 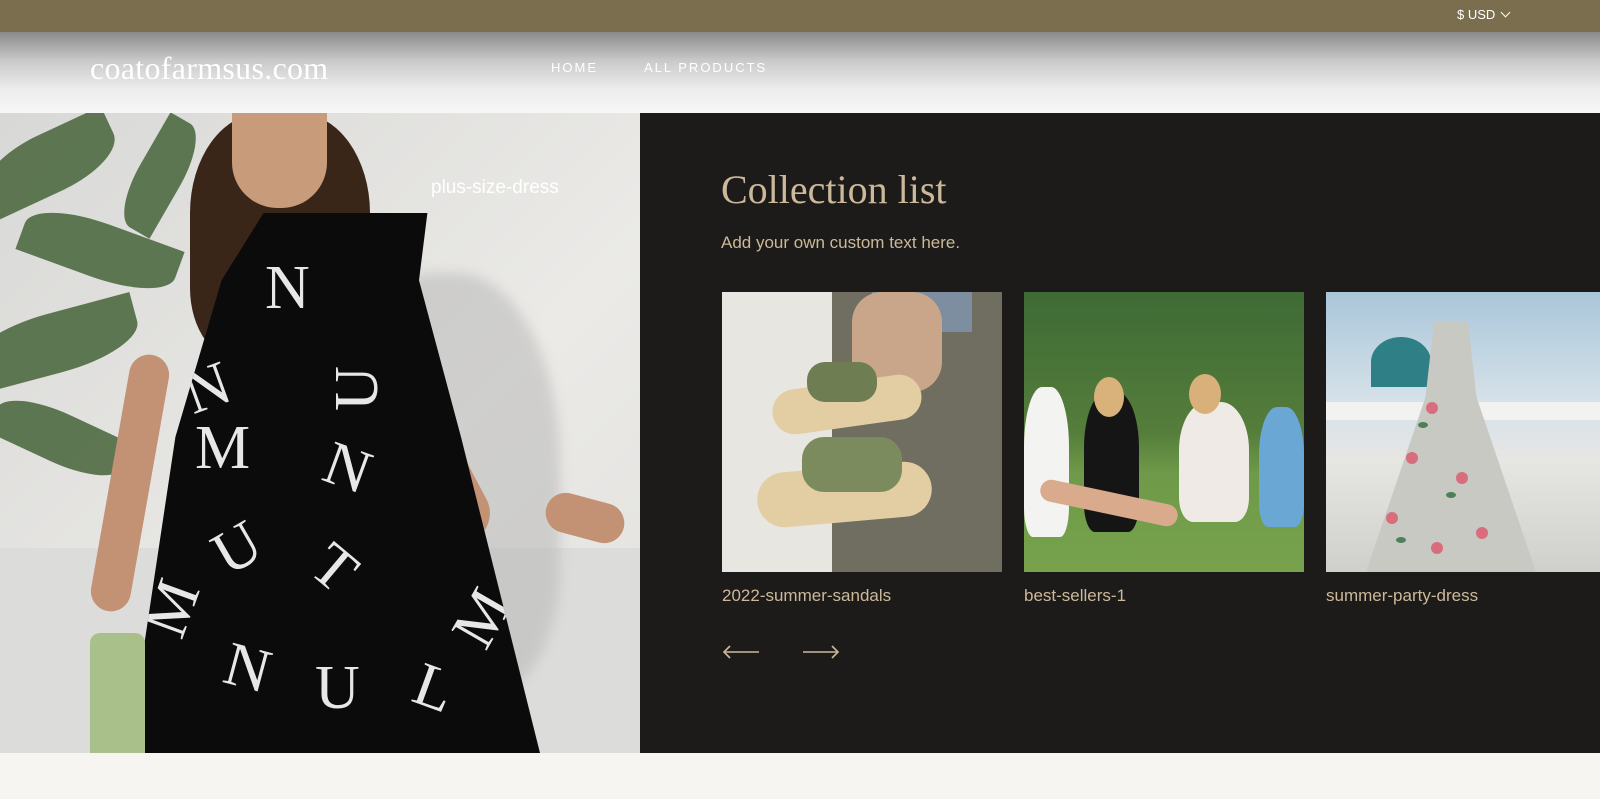 I want to click on rug, so click(x=777, y=432).